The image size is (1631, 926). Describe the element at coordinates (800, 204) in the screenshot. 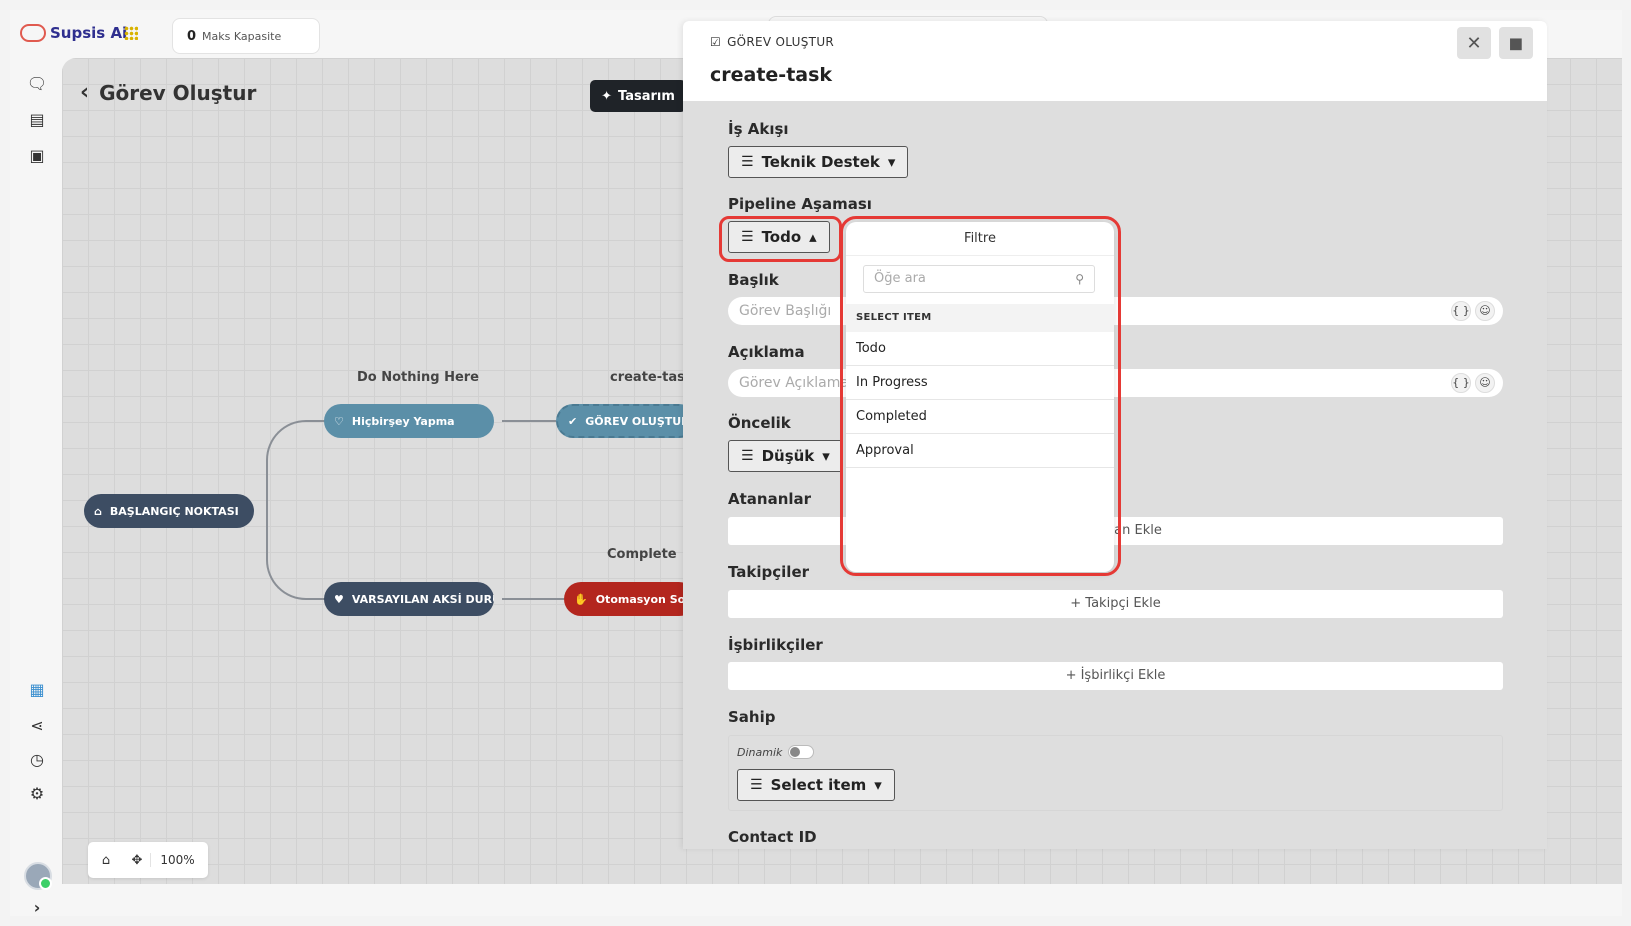

I see `stage-label: Pipeline Aşaması` at that location.